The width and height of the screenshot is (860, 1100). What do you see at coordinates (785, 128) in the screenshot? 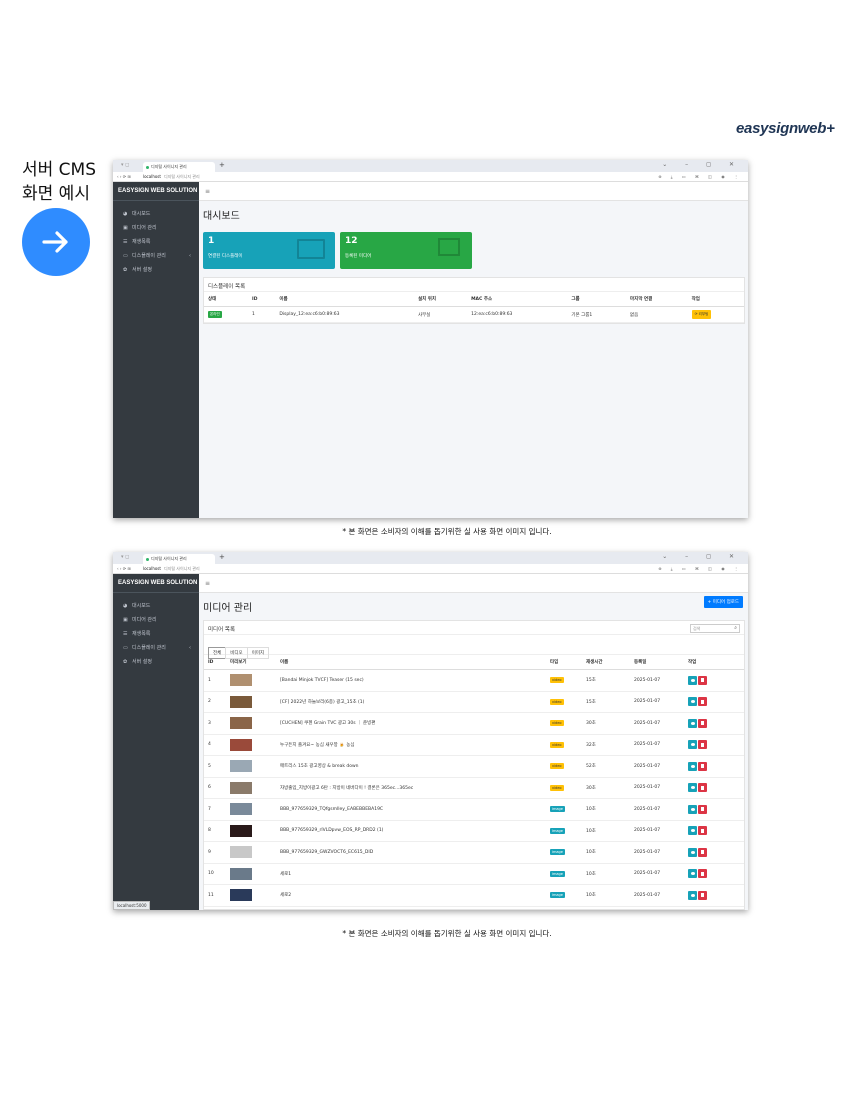
I see `brand-logo: easysignweb+` at bounding box center [785, 128].